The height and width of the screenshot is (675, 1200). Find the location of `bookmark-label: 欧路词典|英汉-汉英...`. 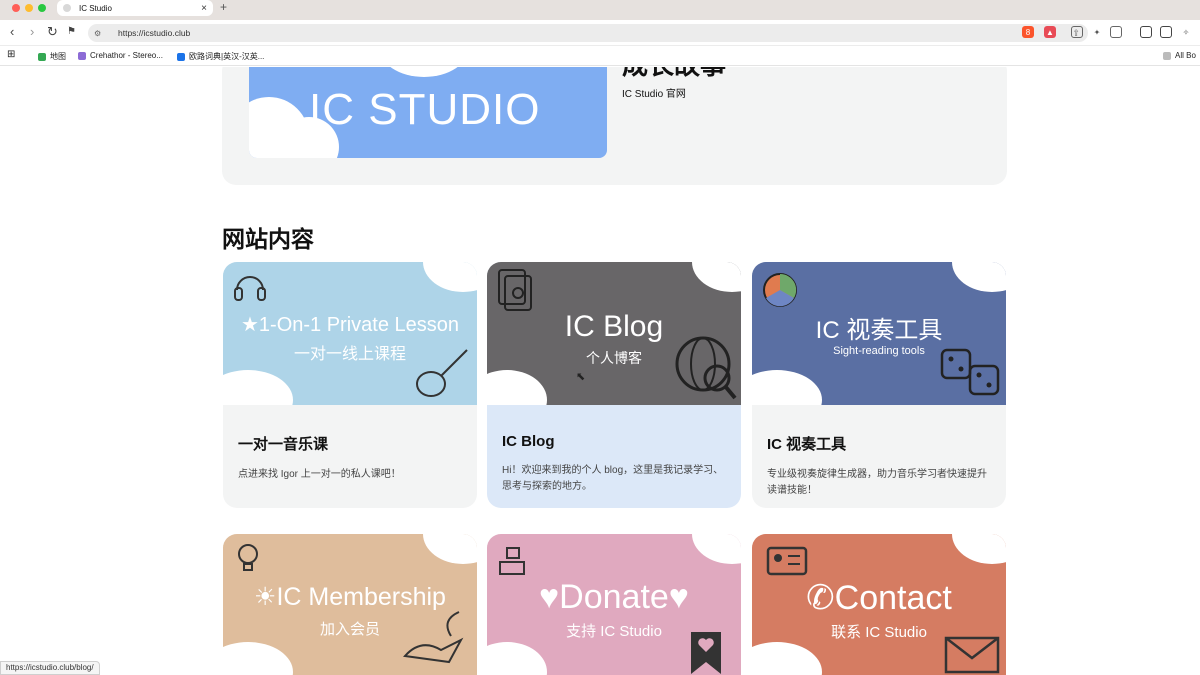

bookmark-label: 欧路词典|英汉-汉英... is located at coordinates (227, 56).